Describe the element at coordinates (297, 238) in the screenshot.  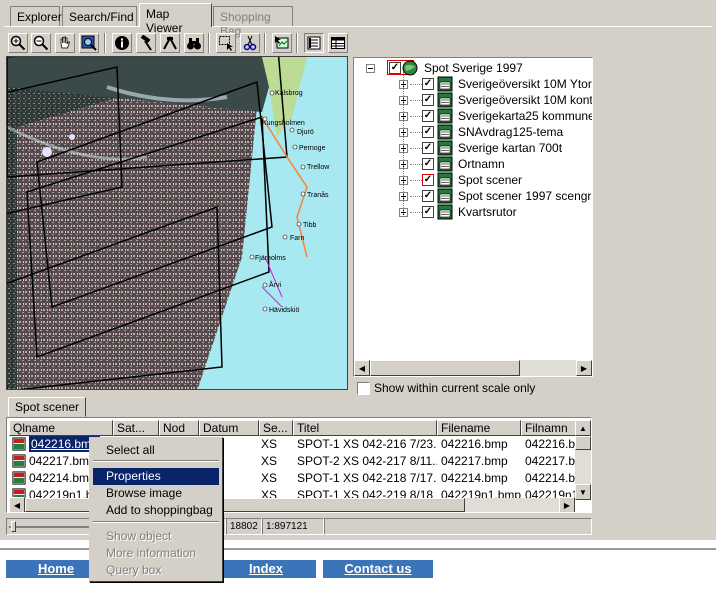
I see `map-place-label: Farn` at that location.